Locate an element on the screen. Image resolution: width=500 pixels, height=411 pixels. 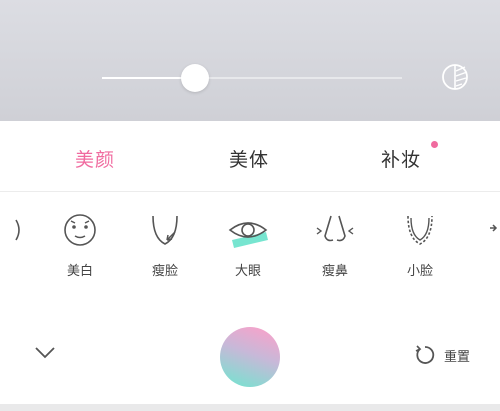
reset-button: 重置 is located at coordinates (442, 355).